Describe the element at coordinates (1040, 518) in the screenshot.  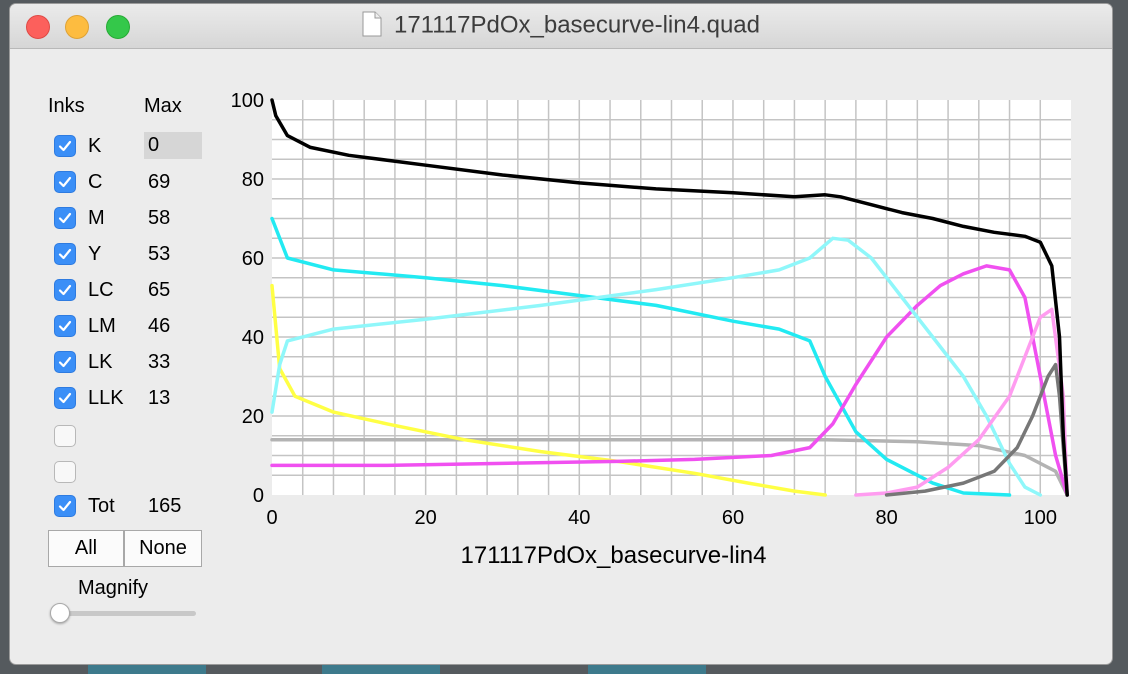
I see `x-tick-label: 100` at that location.